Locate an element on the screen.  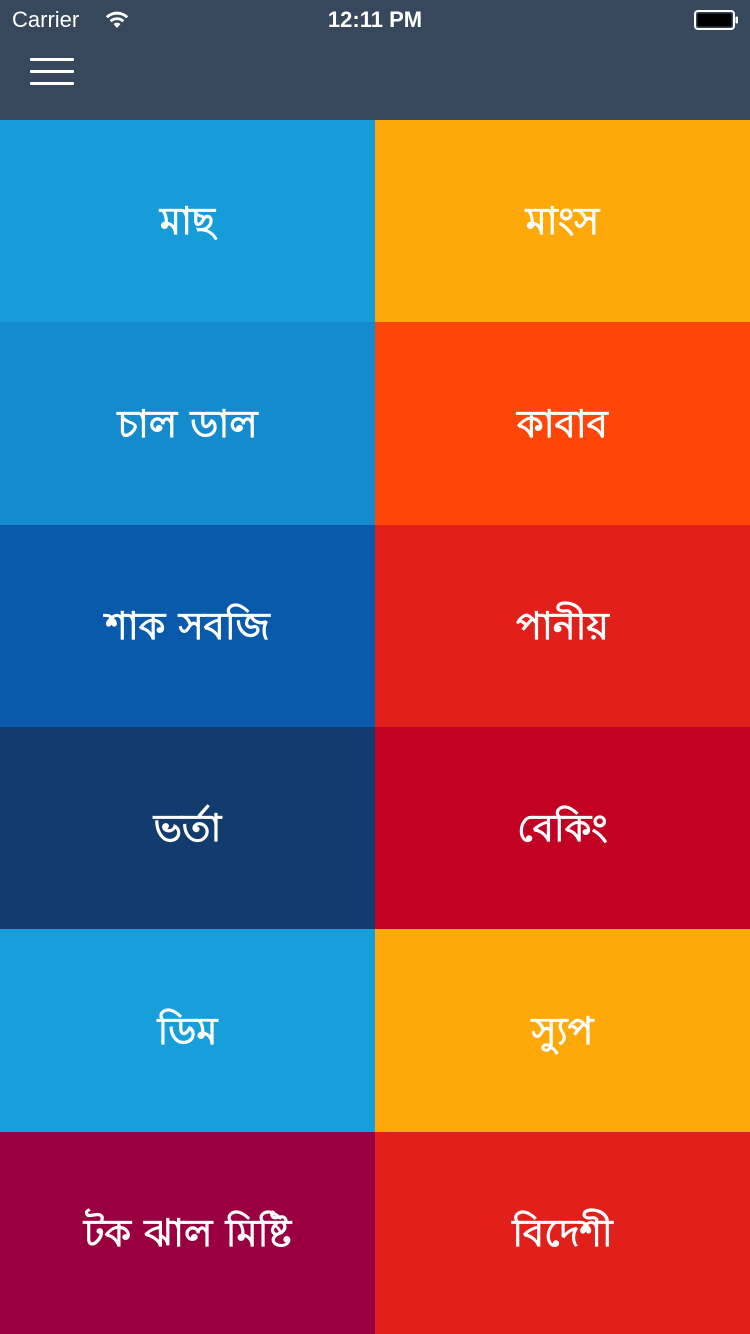
category-label: ভর্তা is located at coordinates (187, 828).